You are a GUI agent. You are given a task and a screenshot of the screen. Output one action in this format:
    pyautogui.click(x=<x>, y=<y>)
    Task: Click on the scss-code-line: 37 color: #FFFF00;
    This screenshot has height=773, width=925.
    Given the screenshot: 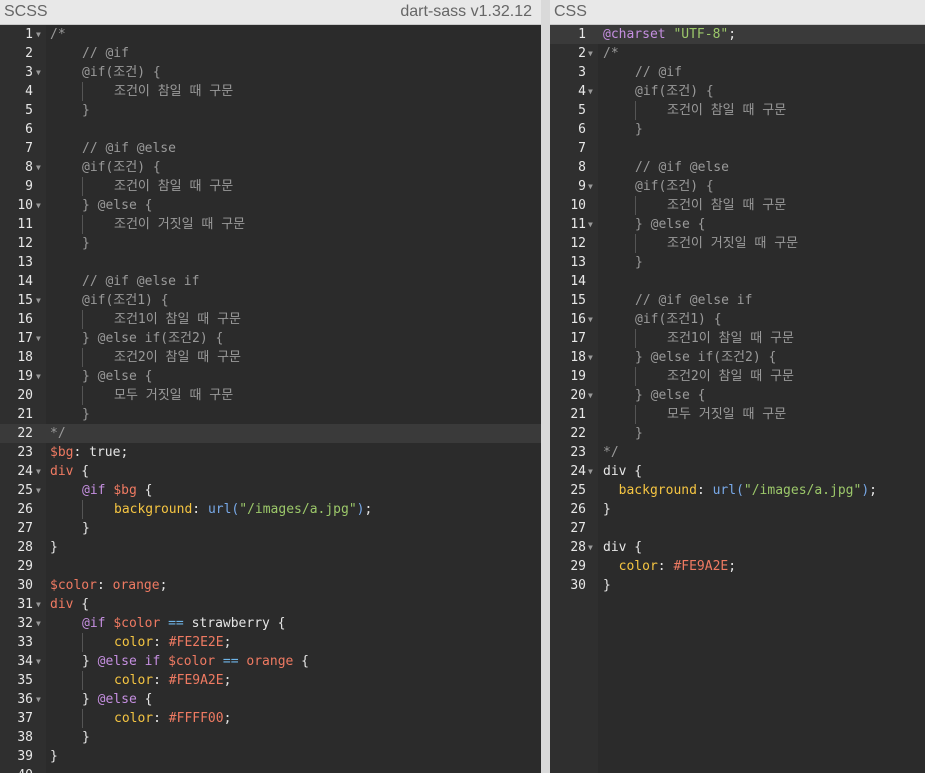 What is the action you would take?
    pyautogui.click(x=270, y=718)
    